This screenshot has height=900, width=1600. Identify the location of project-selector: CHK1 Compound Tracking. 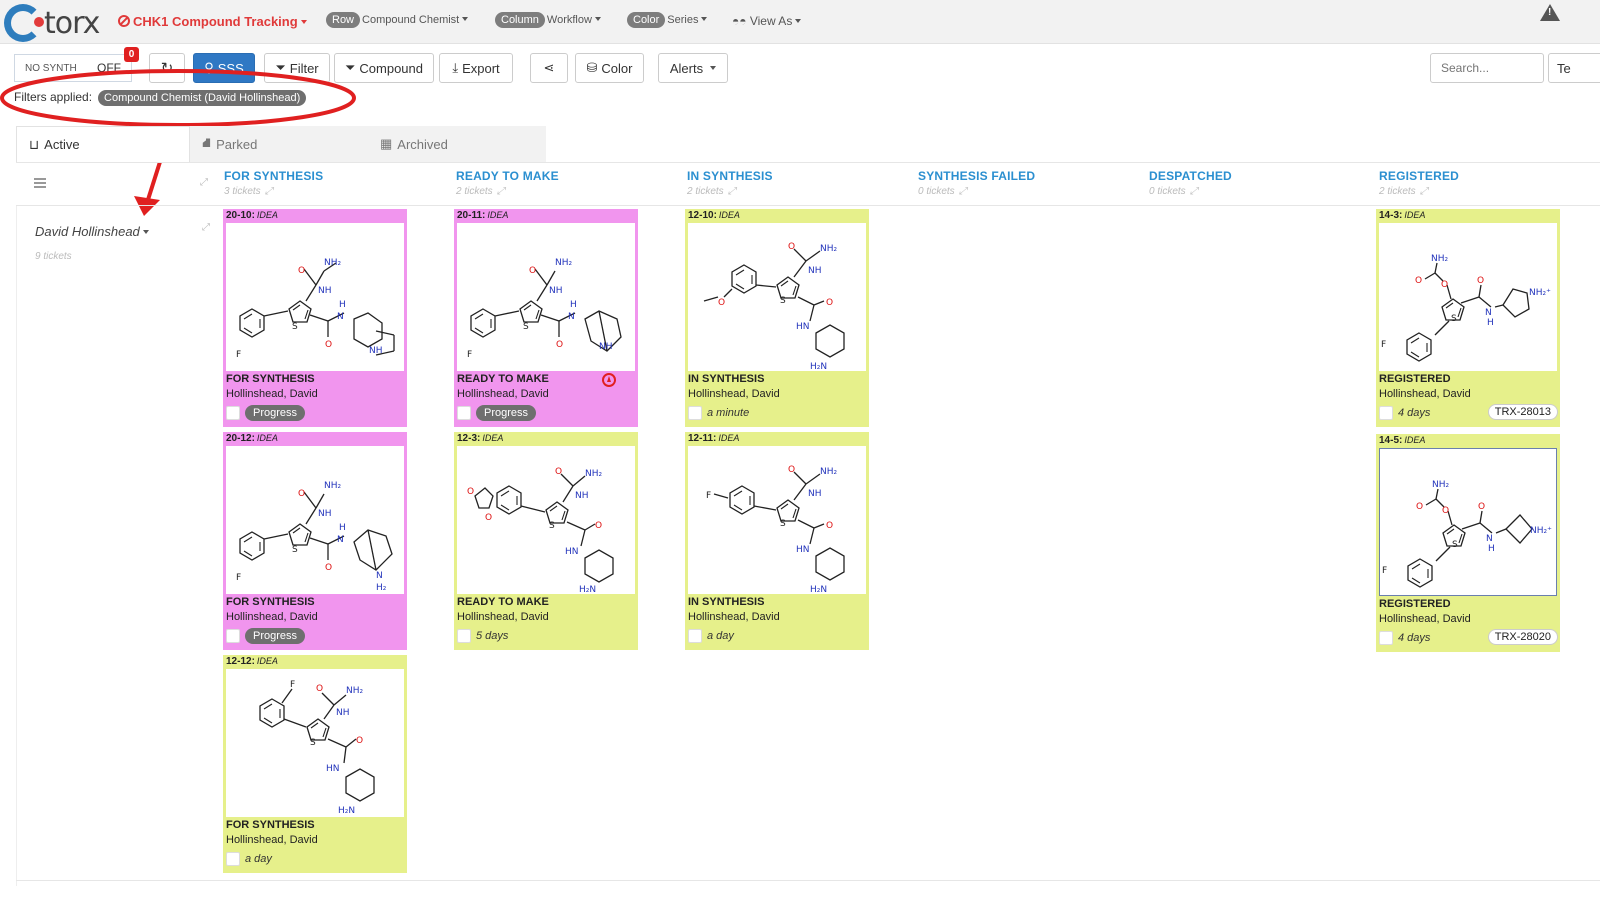
(212, 21).